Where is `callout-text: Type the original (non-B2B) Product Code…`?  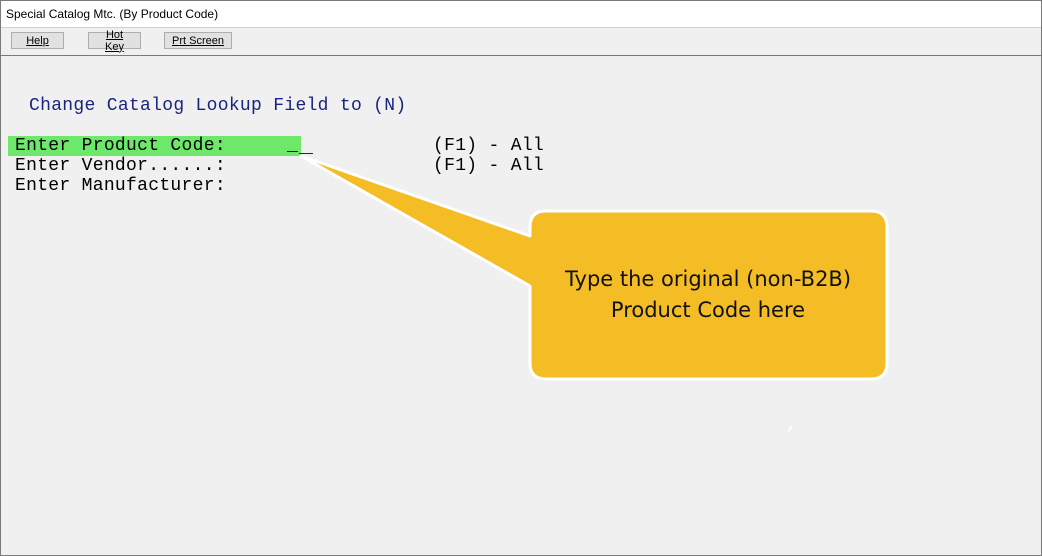
callout-text: Type the original (non-B2B) Product Code… is located at coordinates (708, 295).